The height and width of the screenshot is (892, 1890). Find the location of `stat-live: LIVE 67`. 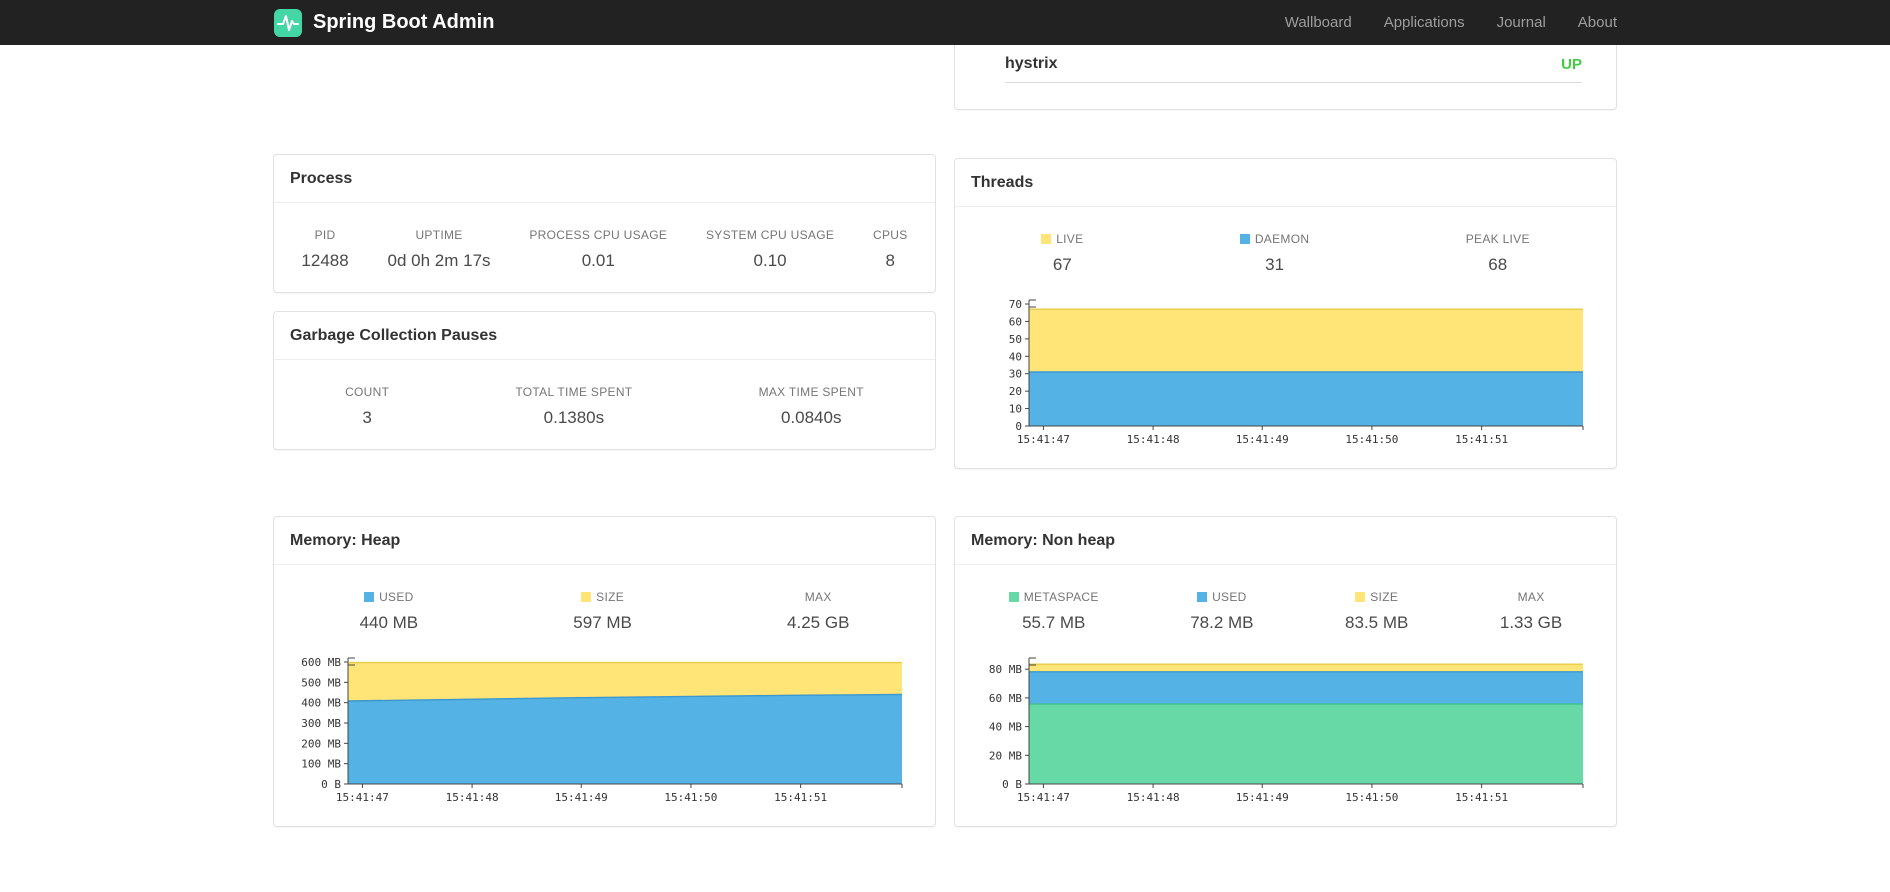

stat-live: LIVE 67 is located at coordinates (1062, 253).